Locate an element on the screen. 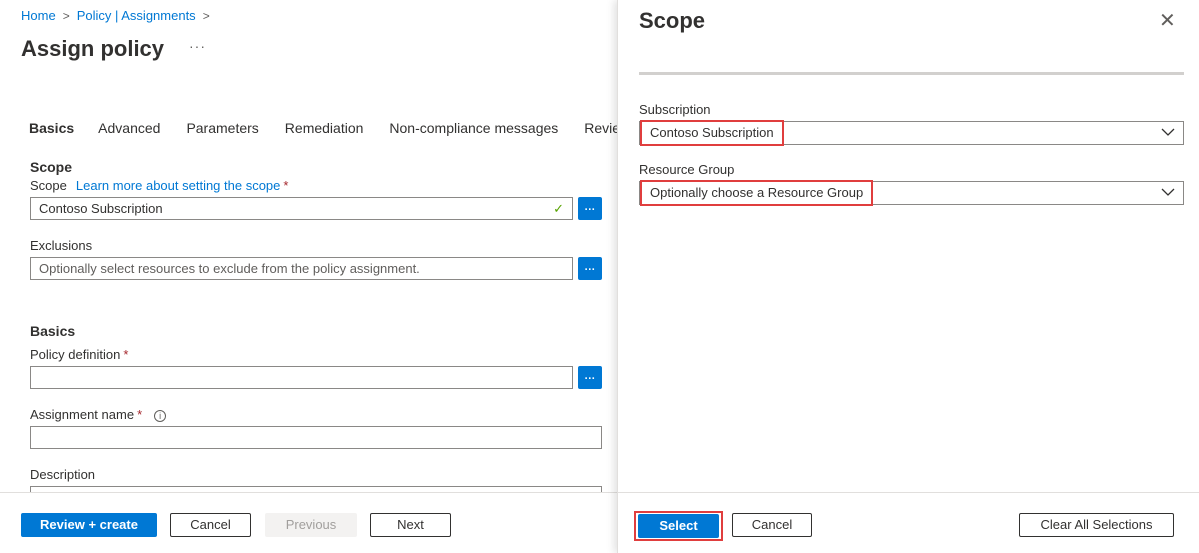 The width and height of the screenshot is (1199, 553). tab-remediation: Remediation is located at coordinates (324, 128).